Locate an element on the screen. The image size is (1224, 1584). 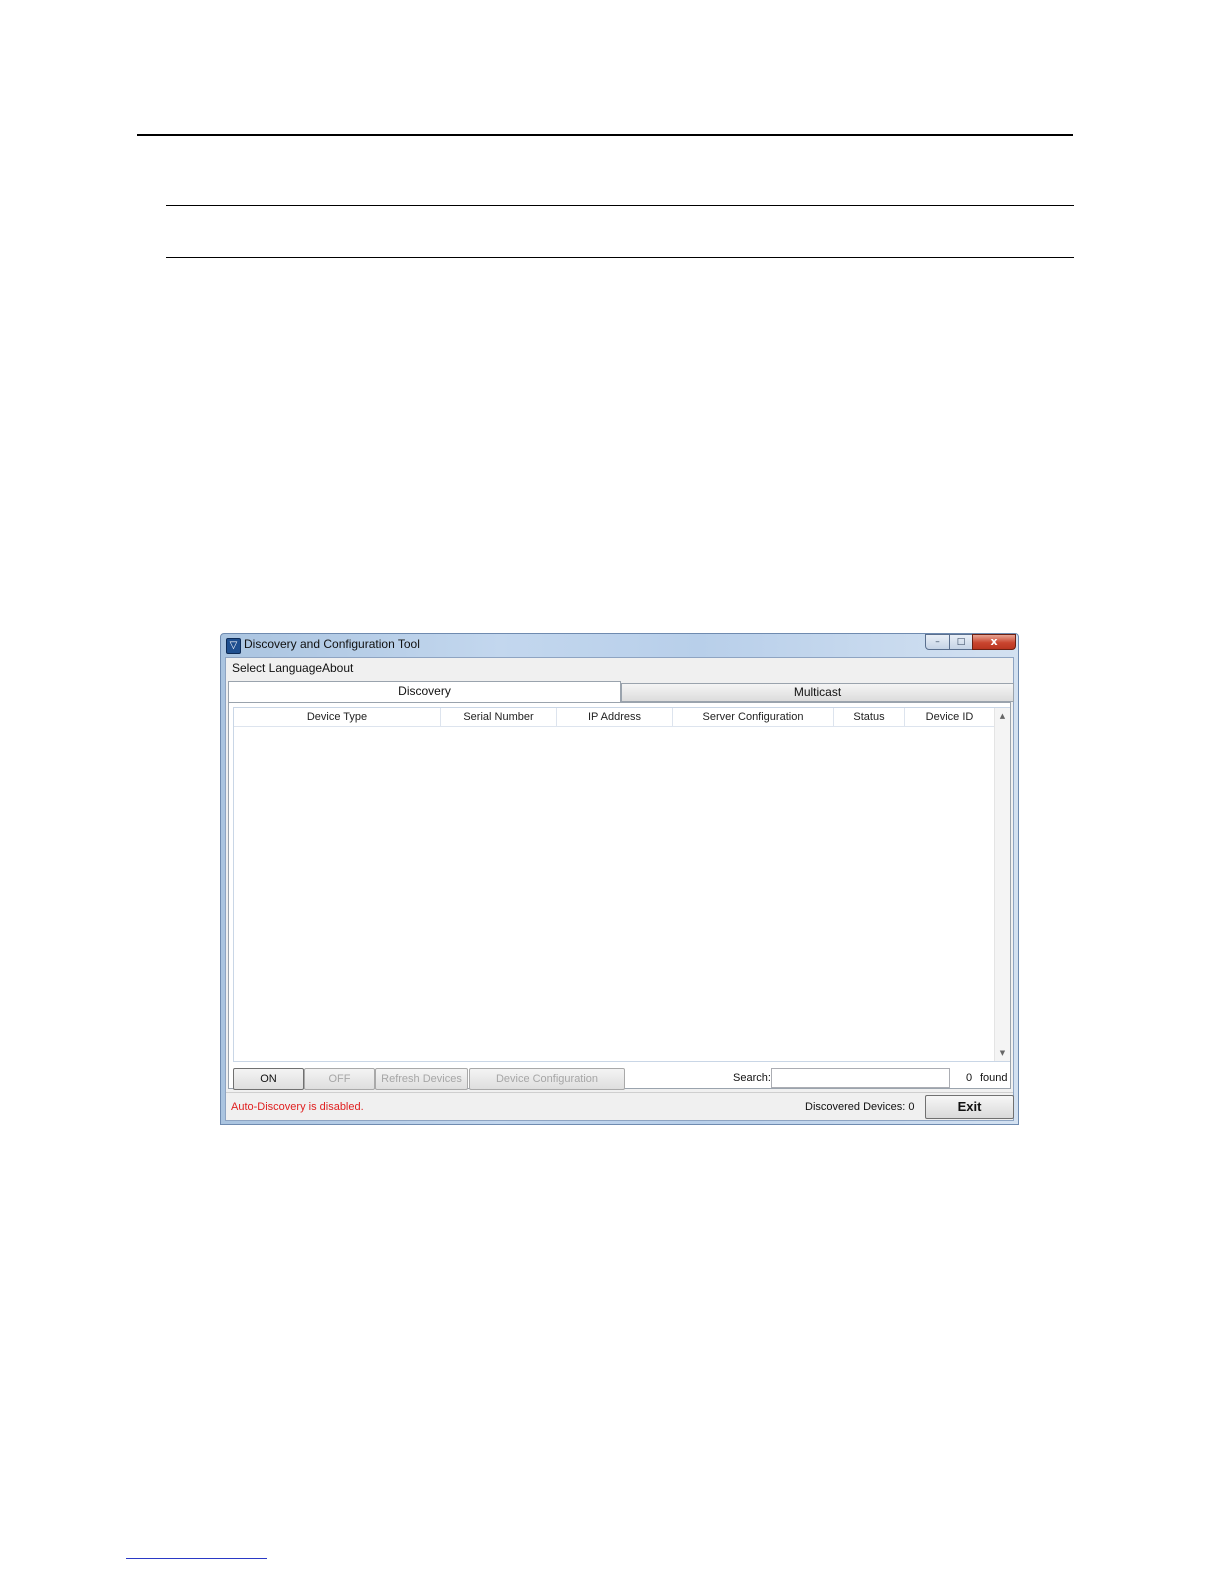
column-header-serial-number: Serial Number is located at coordinates (499, 717).